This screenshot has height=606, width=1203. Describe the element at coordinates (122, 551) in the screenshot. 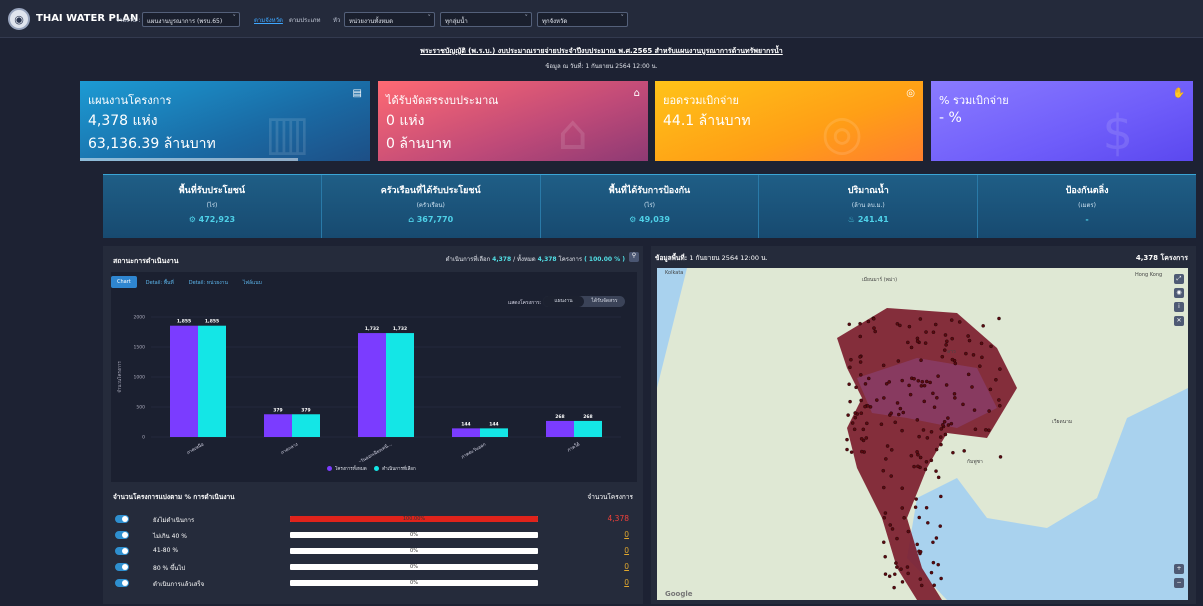

I see `progress-toggle` at that location.